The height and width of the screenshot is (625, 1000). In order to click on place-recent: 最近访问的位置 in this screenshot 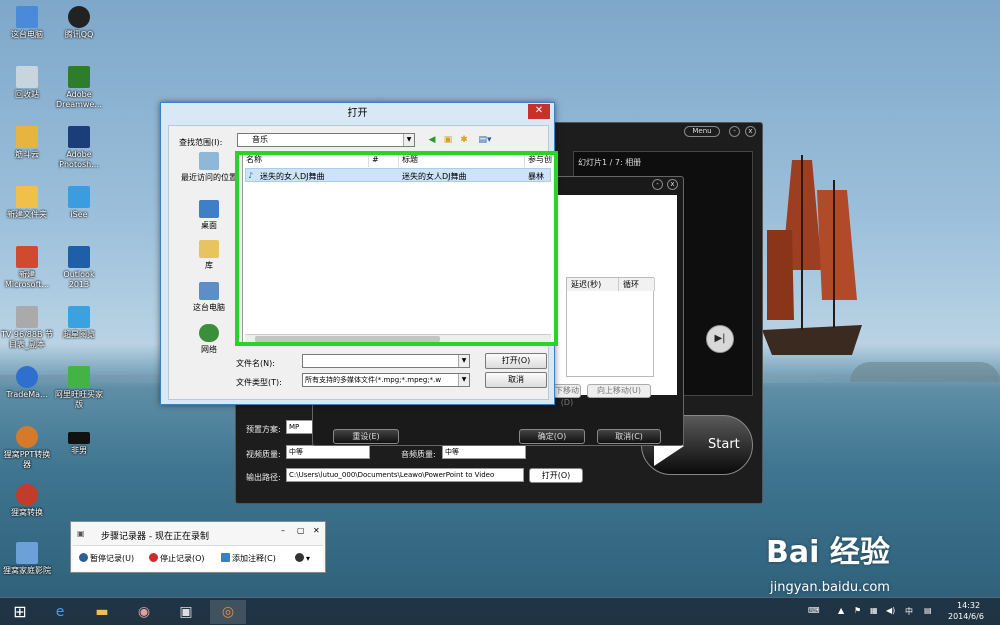, I will do `click(209, 167)`.